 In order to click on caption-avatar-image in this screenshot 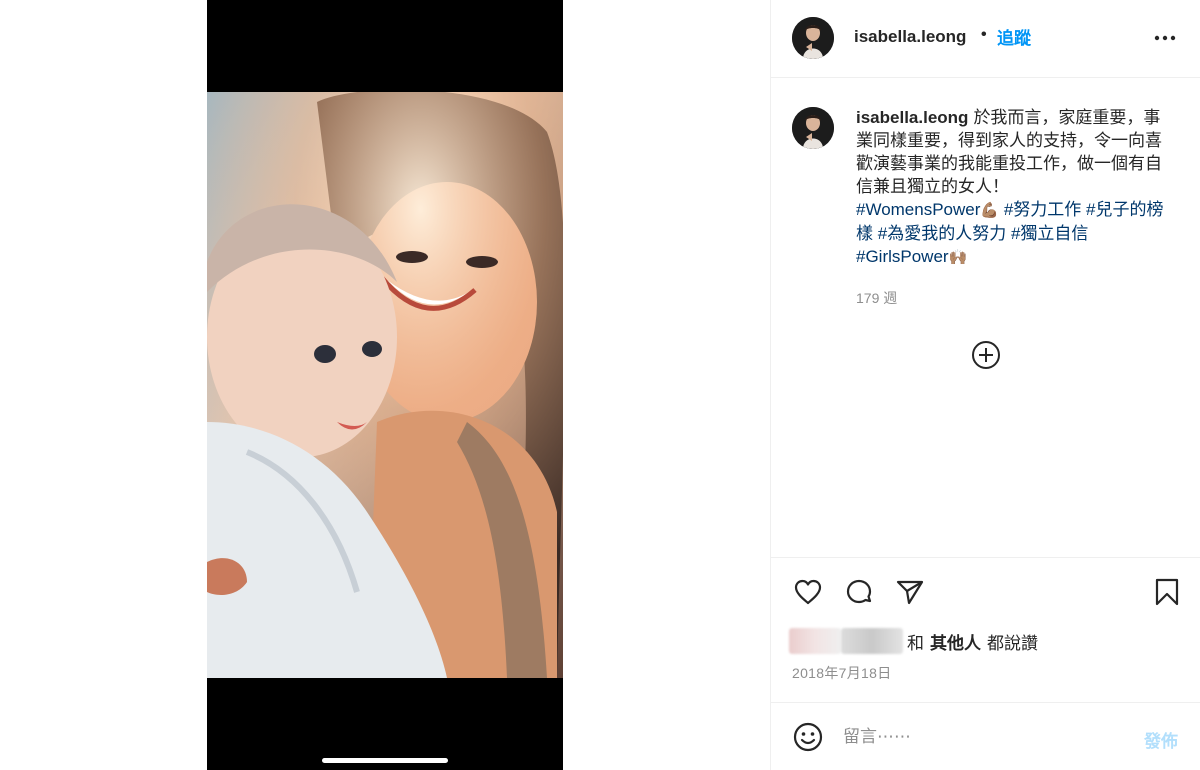, I will do `click(813, 128)`.